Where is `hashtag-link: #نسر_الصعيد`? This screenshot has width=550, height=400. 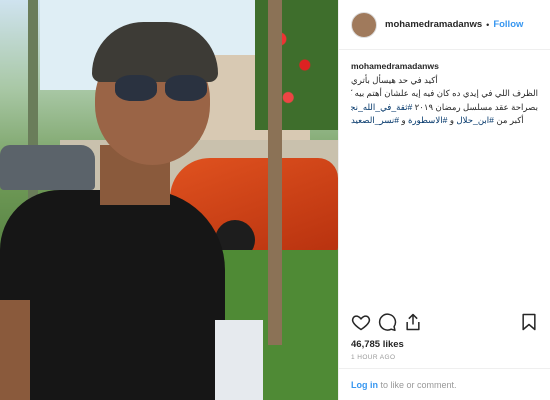
hashtag-link: #نسر_الصعيد is located at coordinates (375, 120).